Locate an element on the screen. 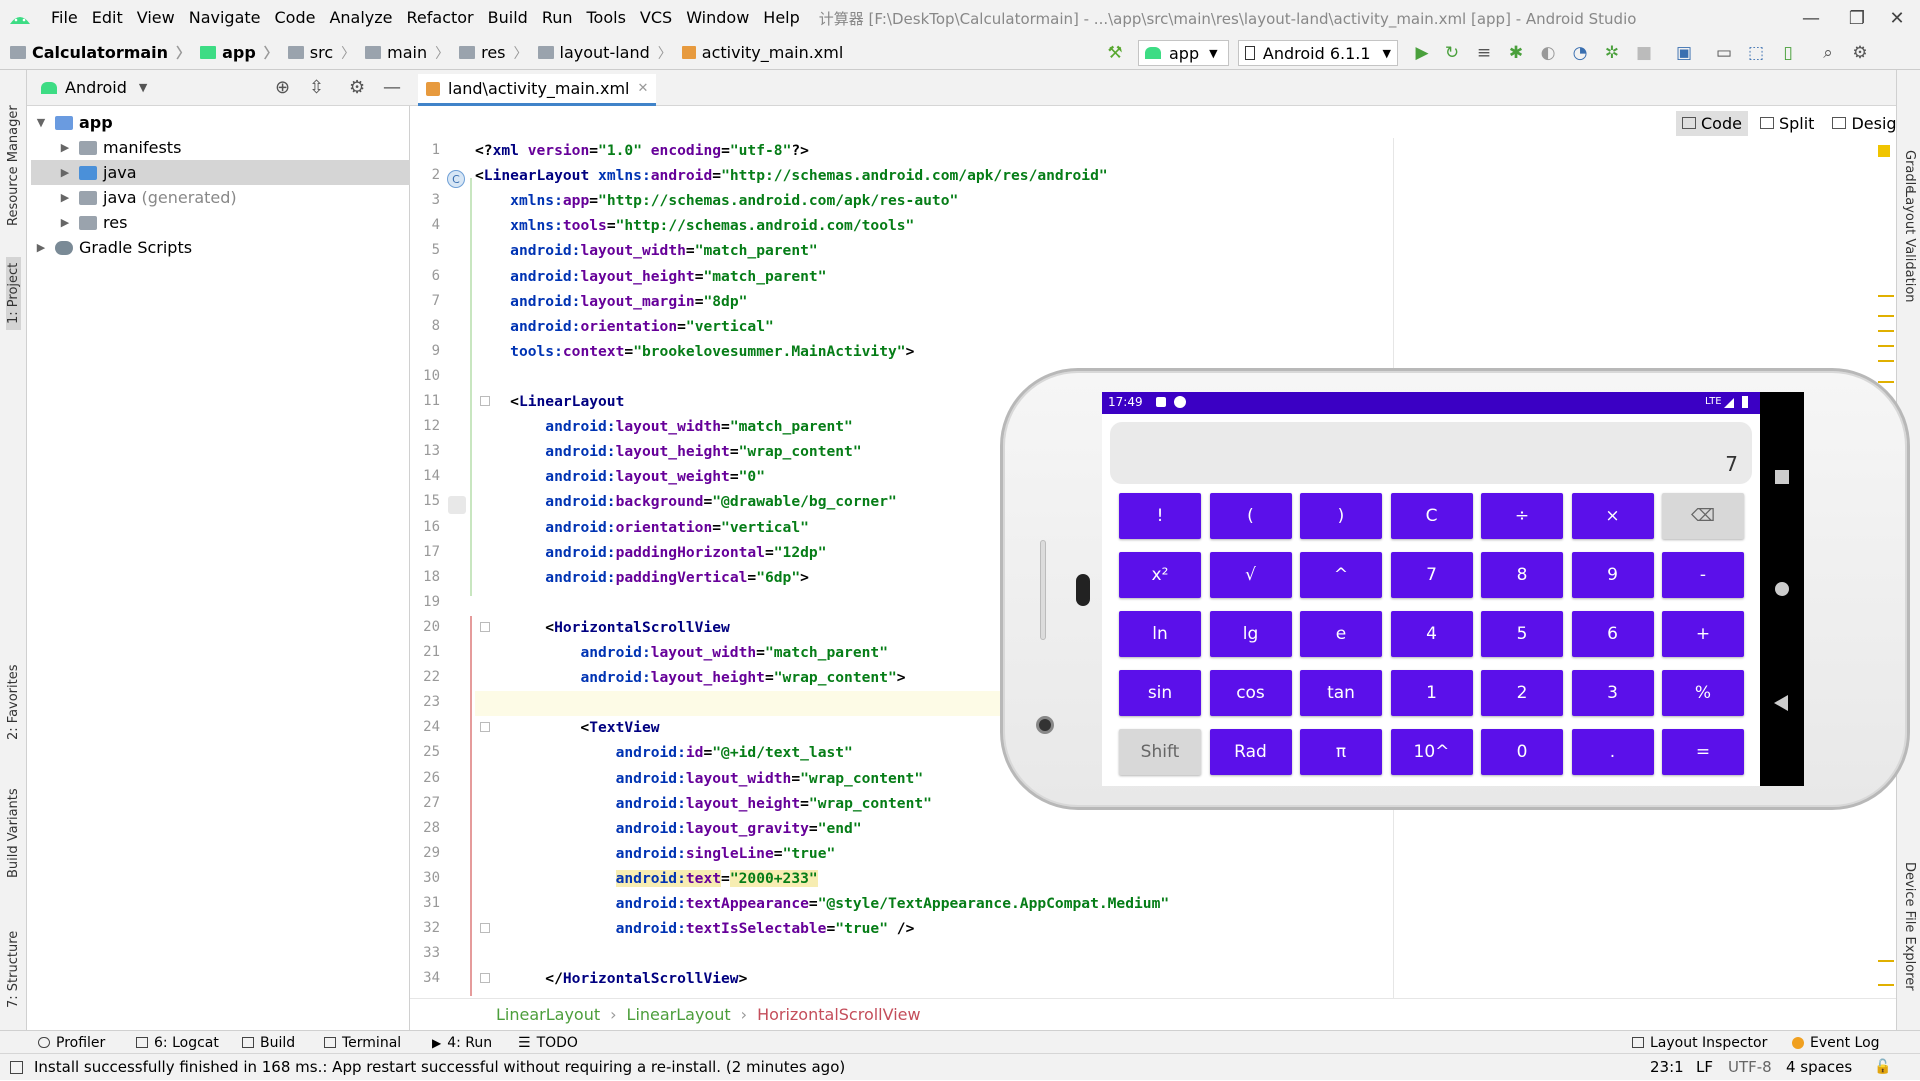  code-line: <HorizontalScrollView is located at coordinates (602, 627).